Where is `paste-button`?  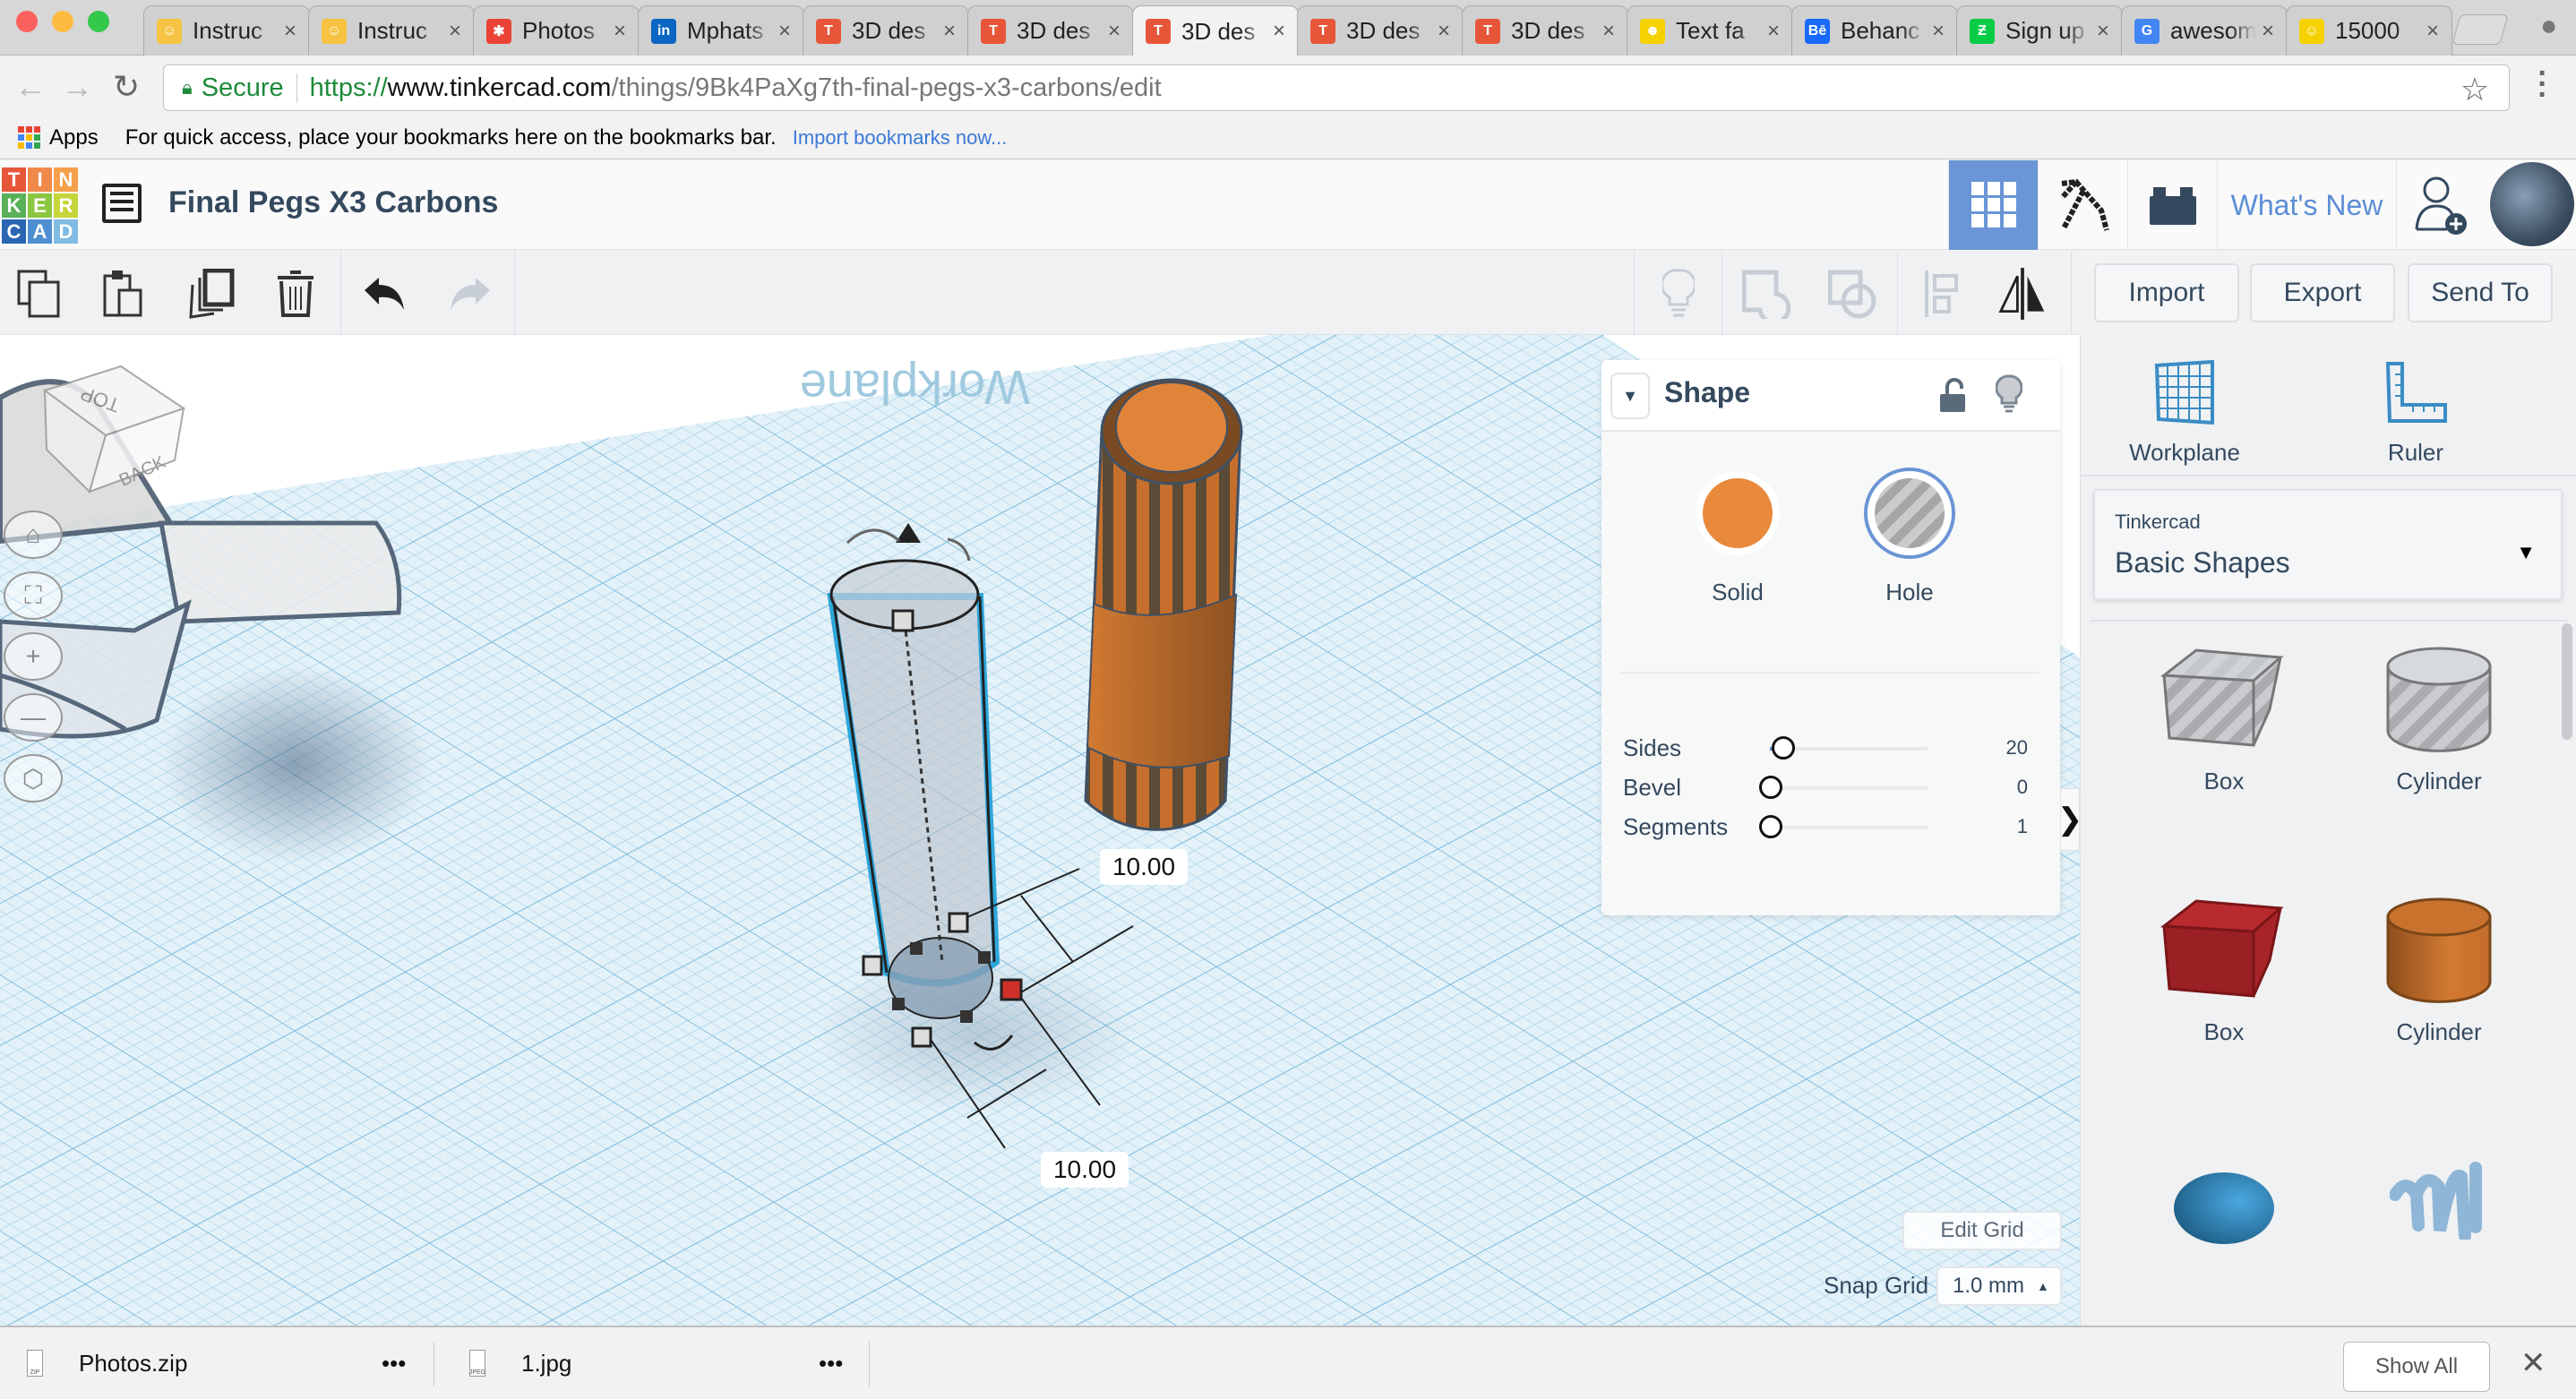
paste-button is located at coordinates (124, 294).